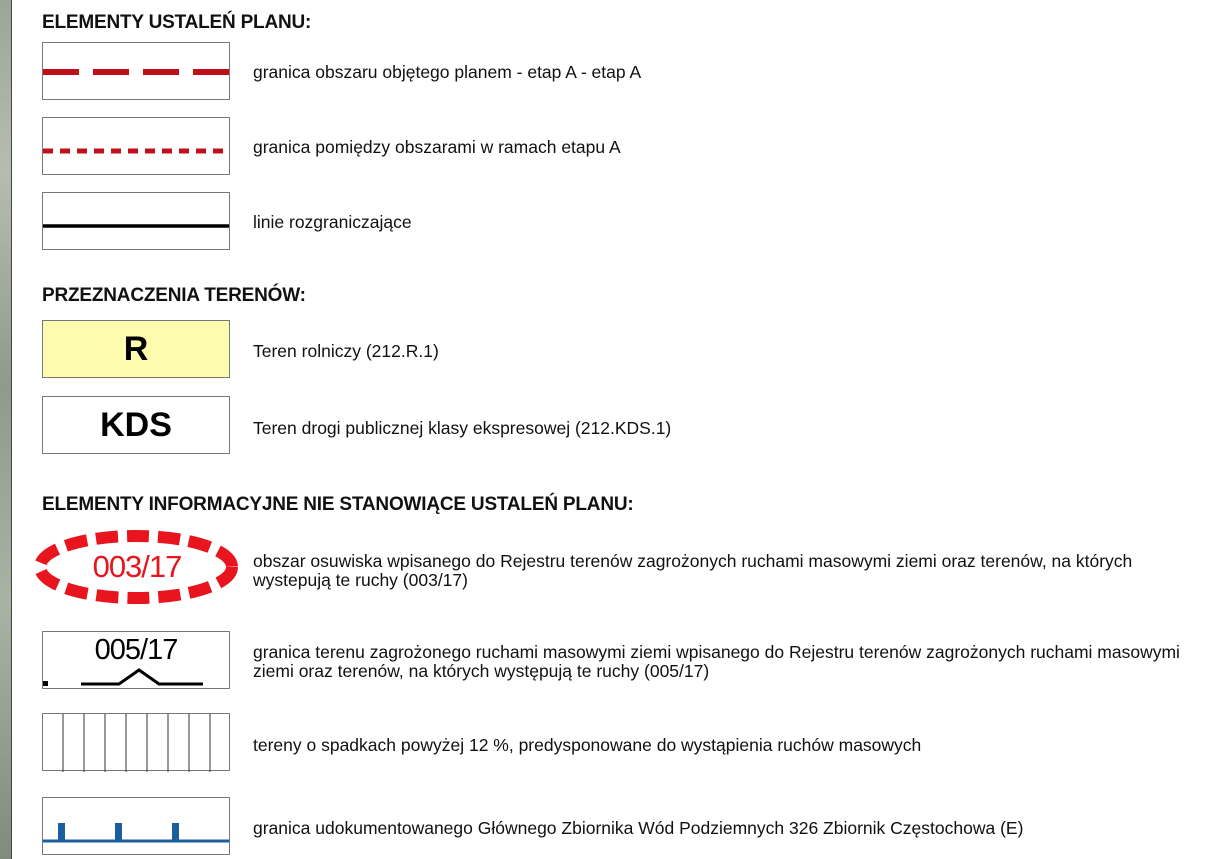 The width and height of the screenshot is (1215, 859). I want to click on legend-label-demarcation-lines: linie rozgraniczające, so click(332, 222).